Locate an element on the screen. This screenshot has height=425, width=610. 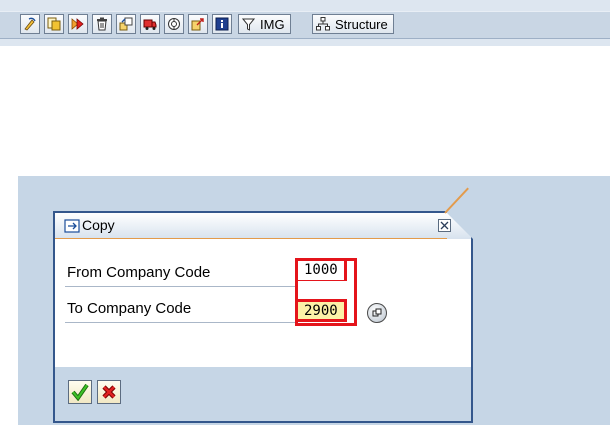
copy-as-icon is located at coordinates (54, 24).